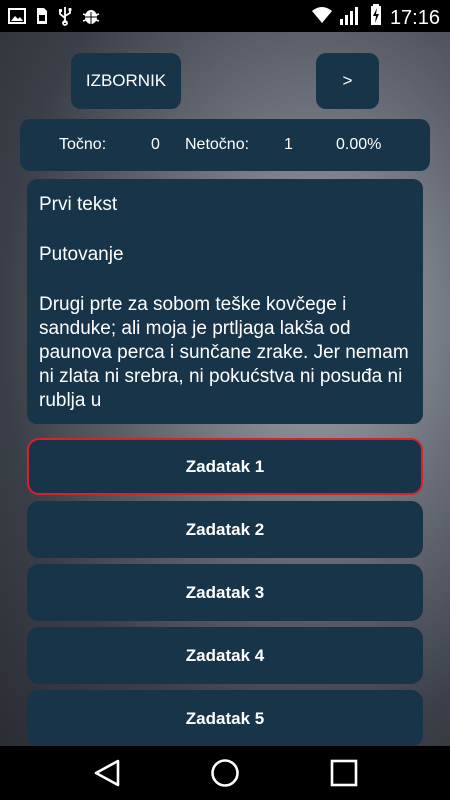 This screenshot has width=450, height=800. I want to click on signal-icon, so click(350, 17).